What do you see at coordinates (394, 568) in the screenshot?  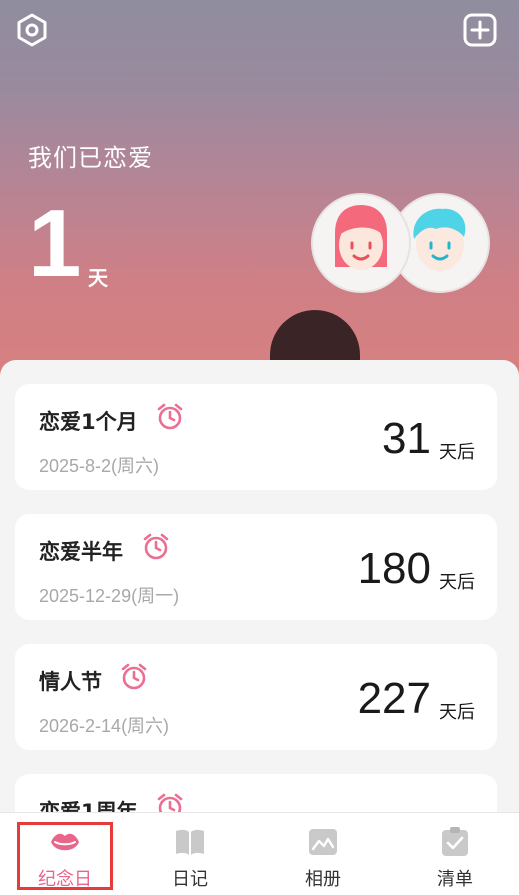 I see `days-remaining: 180` at bounding box center [394, 568].